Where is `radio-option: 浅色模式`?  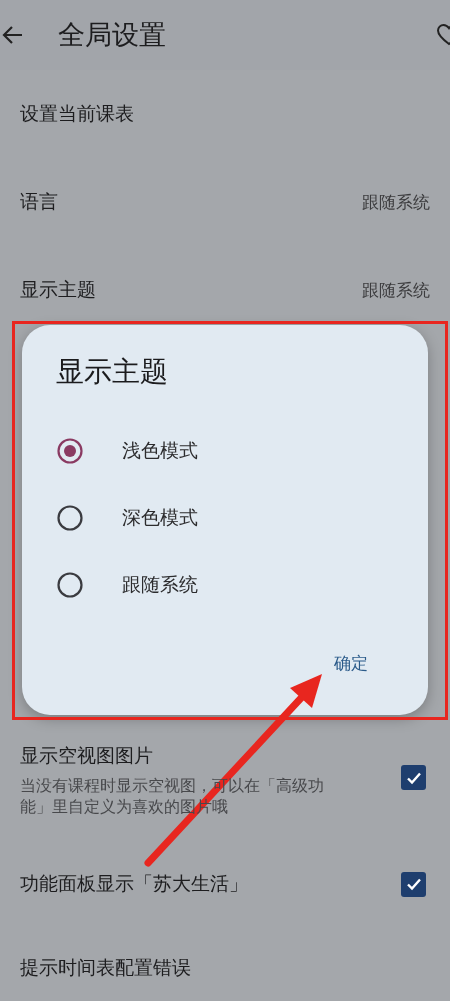
radio-option: 浅色模式 is located at coordinates (225, 450).